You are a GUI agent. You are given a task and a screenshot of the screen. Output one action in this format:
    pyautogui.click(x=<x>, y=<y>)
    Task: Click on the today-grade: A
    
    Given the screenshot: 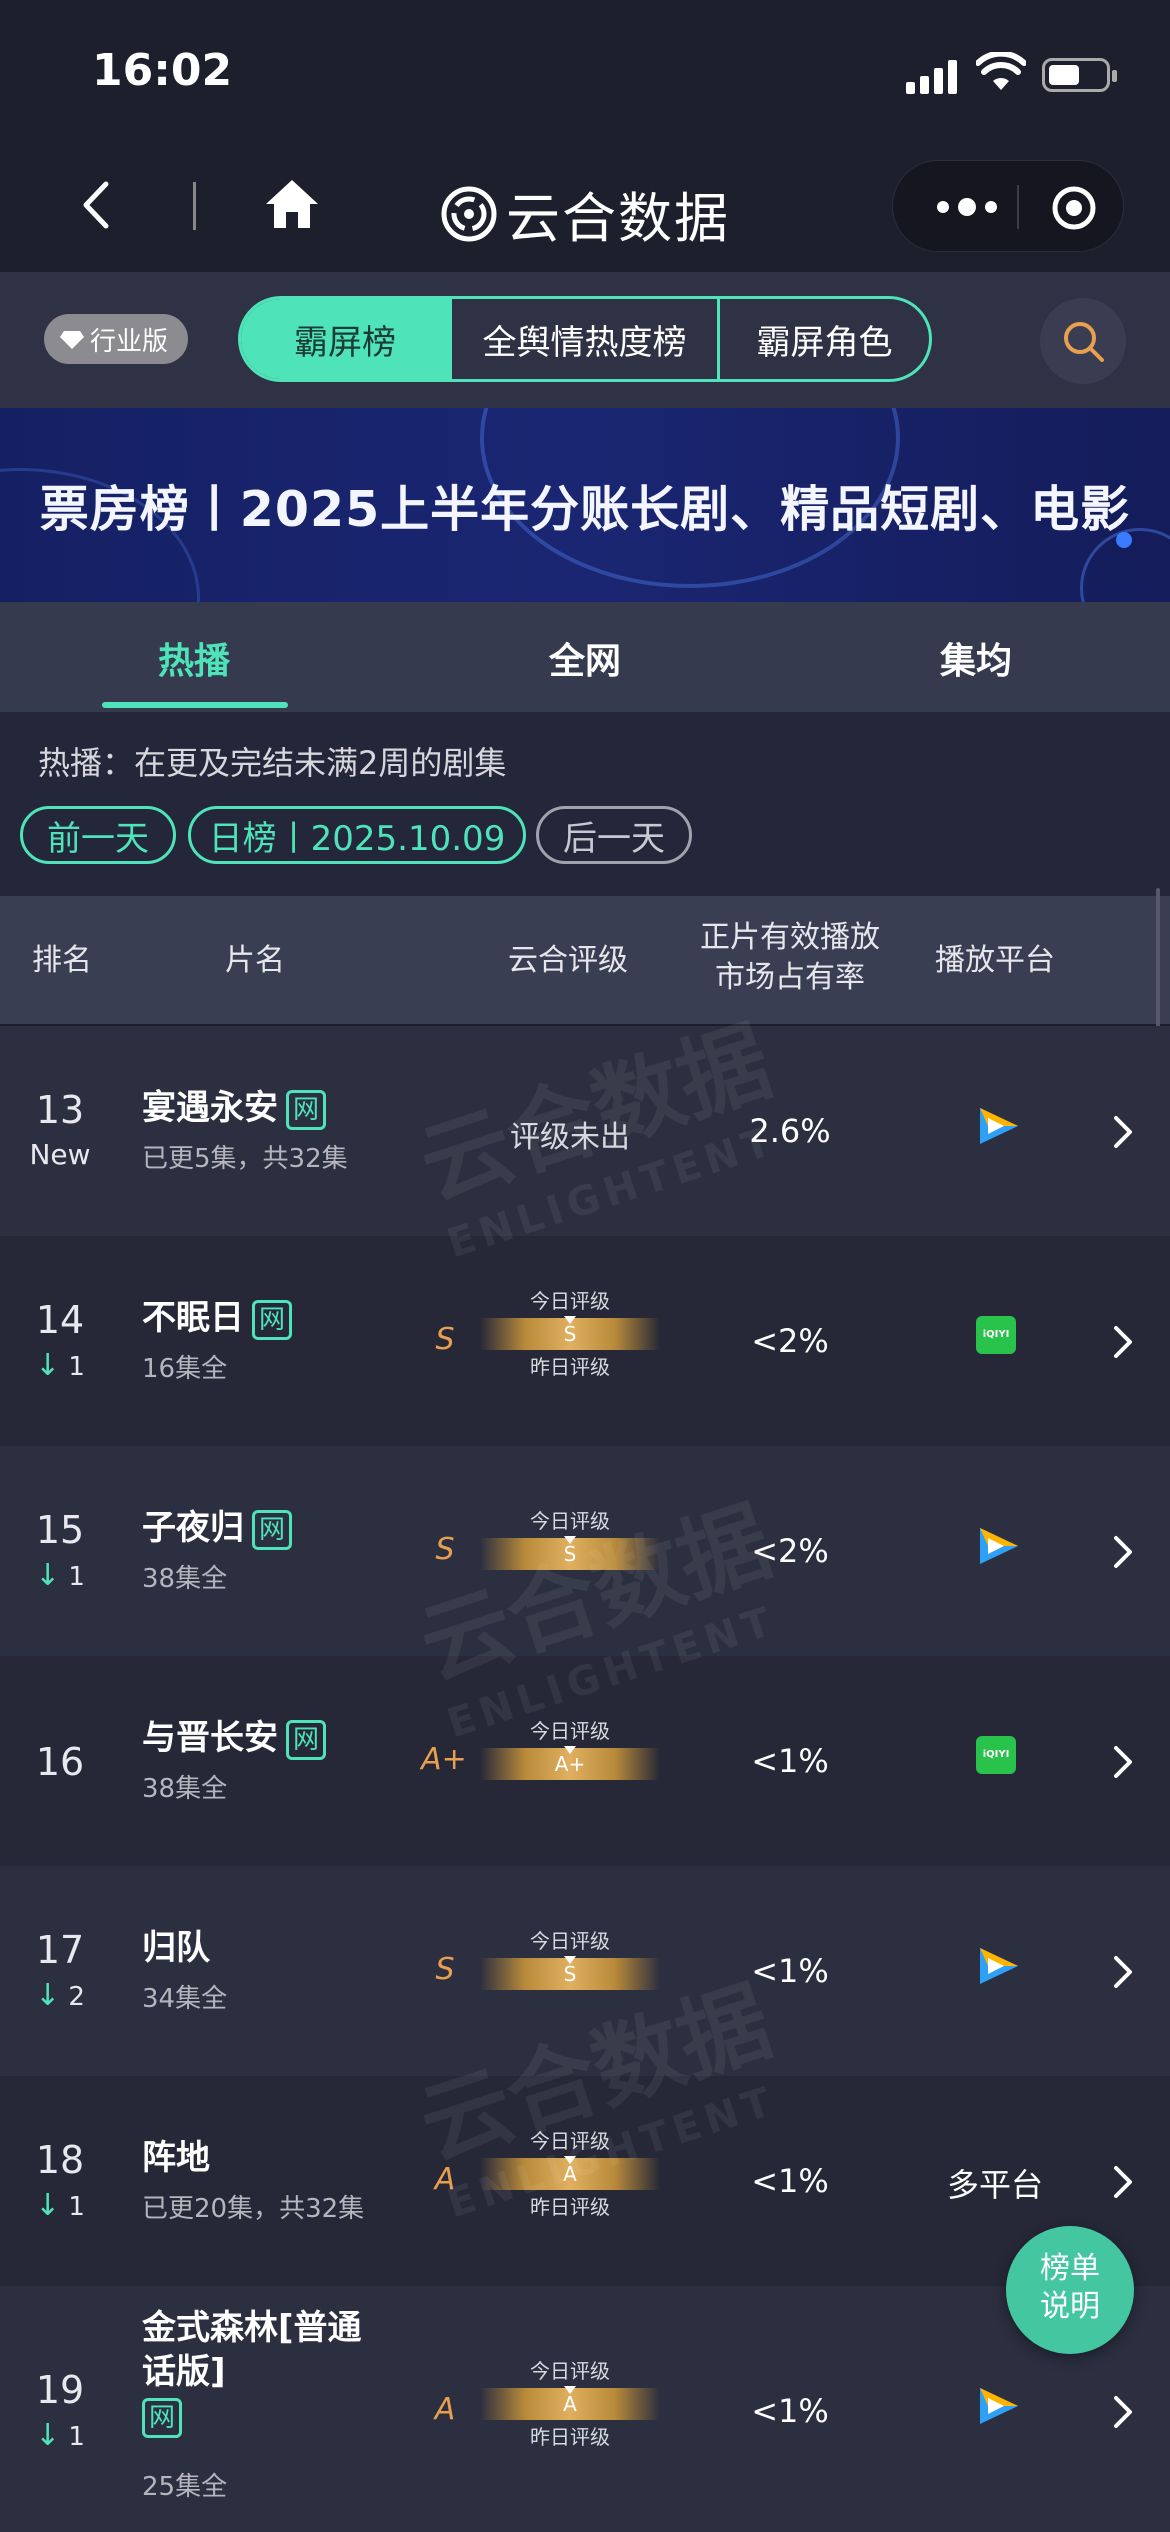 What is the action you would take?
    pyautogui.click(x=570, y=2174)
    